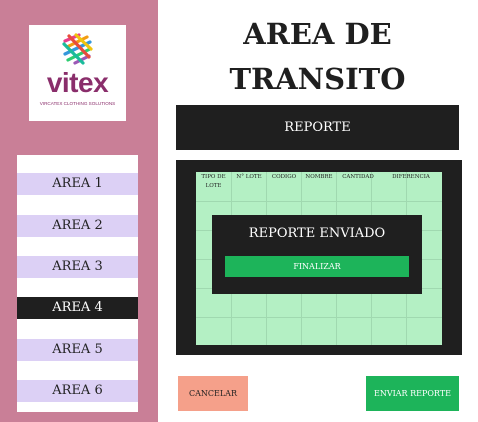 This screenshot has width=478, height=422. I want to click on cancel-button: CANCELAR, so click(213, 393).